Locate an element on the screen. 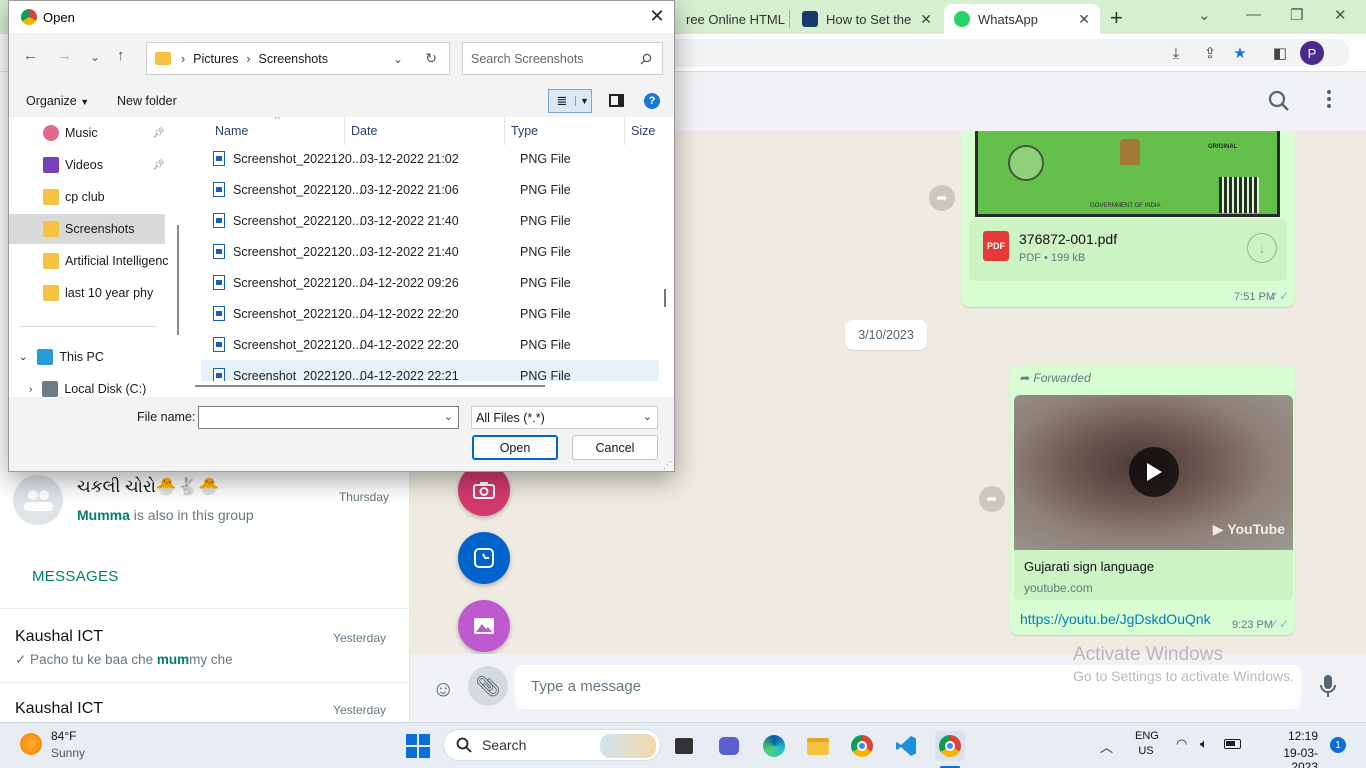 The width and height of the screenshot is (1366, 768). navigation-scrollbar is located at coordinates (179, 257).